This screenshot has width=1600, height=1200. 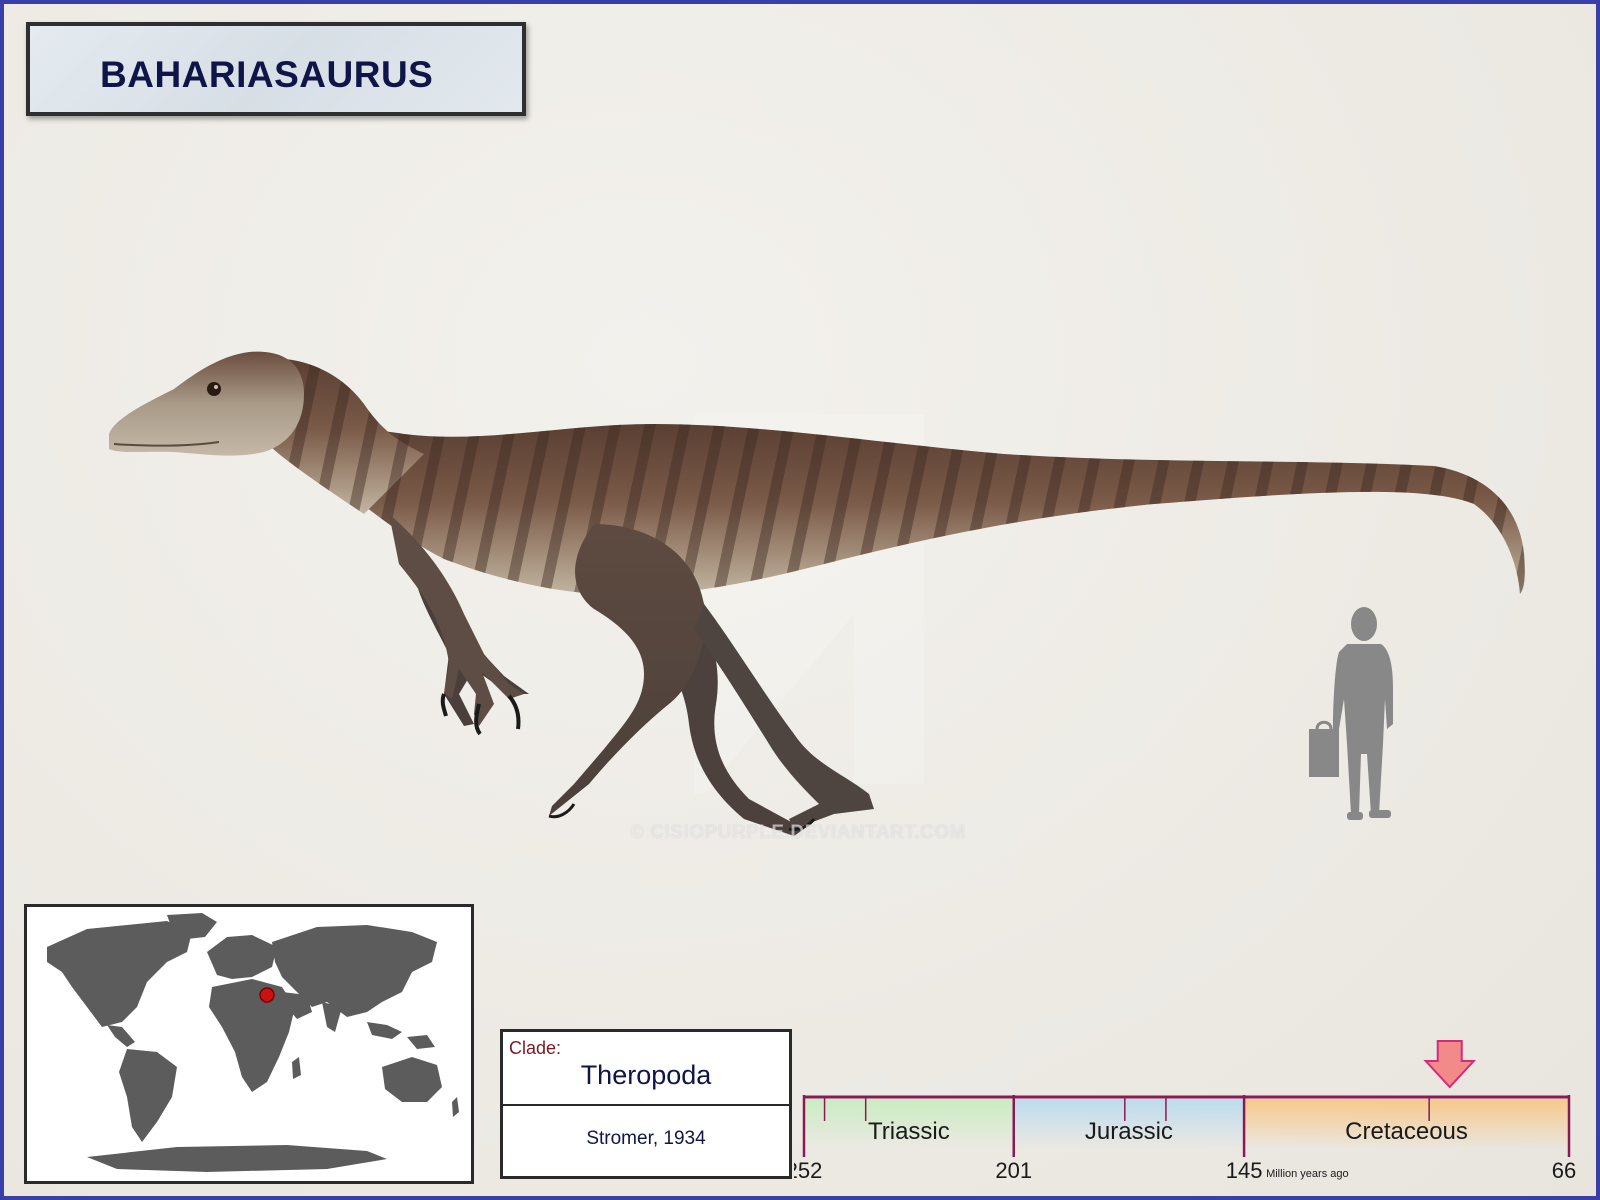 I want to click on clade-panel: Clade: Theropoda Stromer, 1934, so click(x=646, y=1104).